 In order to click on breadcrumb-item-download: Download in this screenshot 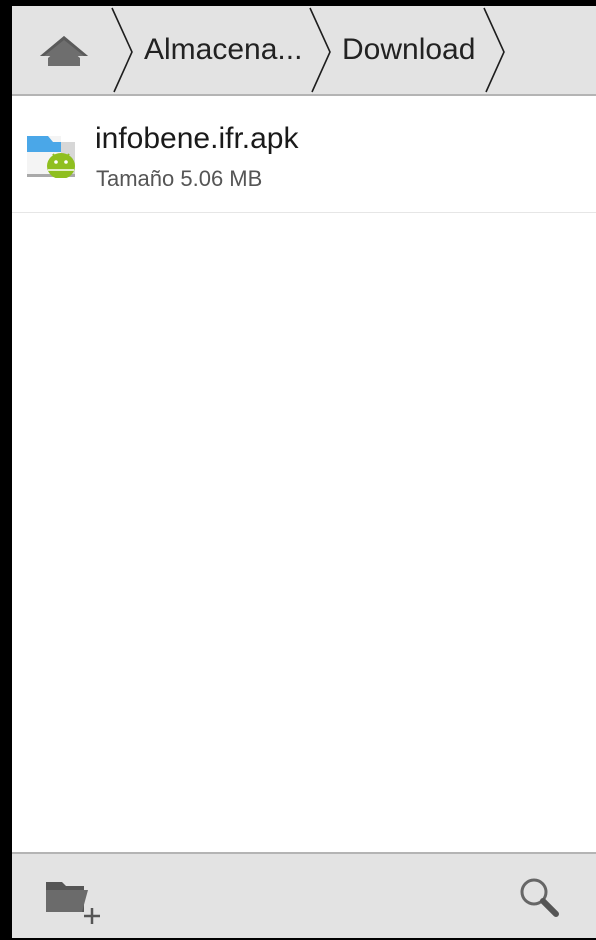, I will do `click(416, 50)`.